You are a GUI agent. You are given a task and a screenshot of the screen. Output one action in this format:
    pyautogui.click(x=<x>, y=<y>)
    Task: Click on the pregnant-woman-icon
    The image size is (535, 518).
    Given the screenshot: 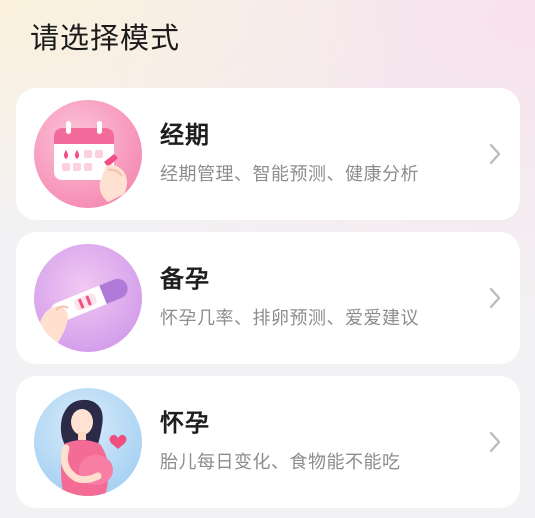 What is the action you would take?
    pyautogui.click(x=88, y=442)
    